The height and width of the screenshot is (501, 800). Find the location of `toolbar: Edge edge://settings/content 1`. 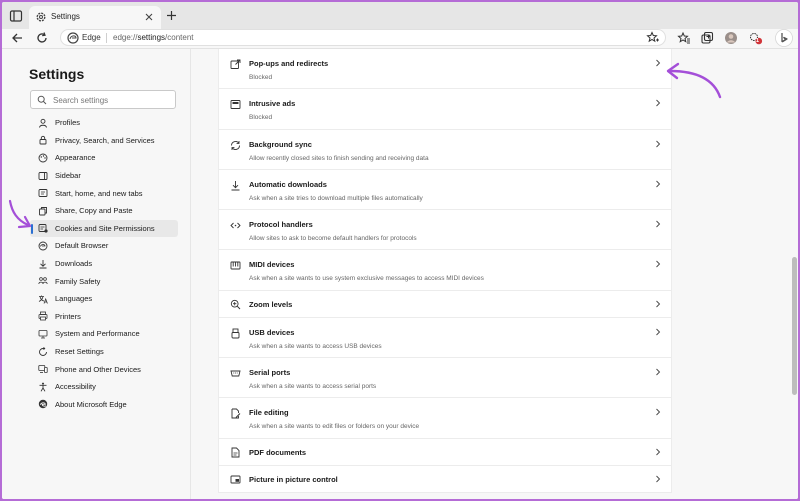

toolbar: Edge edge://settings/content 1 is located at coordinates (400, 39).